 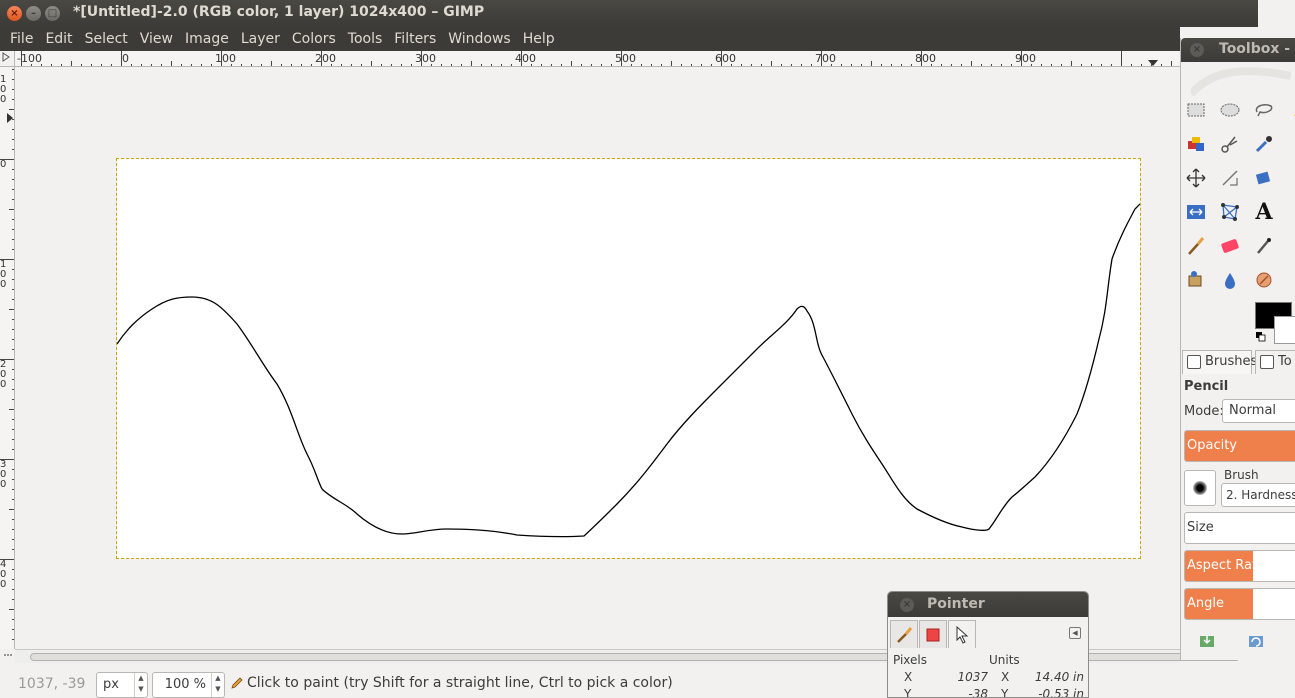 I want to click on tab-tool-options: To, so click(x=1275, y=362).